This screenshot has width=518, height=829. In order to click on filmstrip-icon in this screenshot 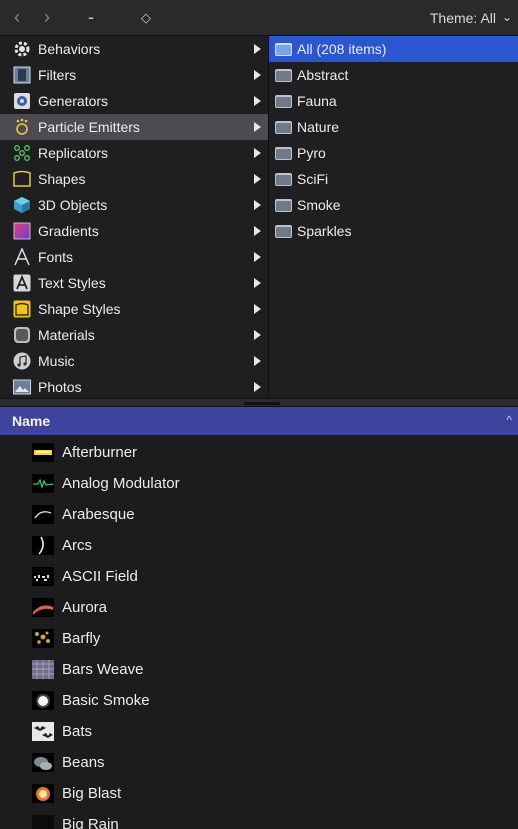, I will do `click(22, 75)`.